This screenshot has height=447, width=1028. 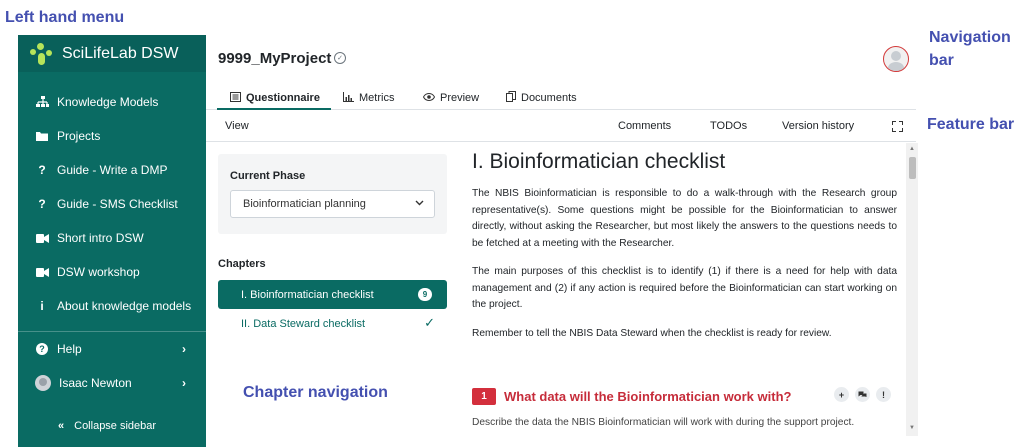 I want to click on todos-button: TODOs, so click(x=728, y=126).